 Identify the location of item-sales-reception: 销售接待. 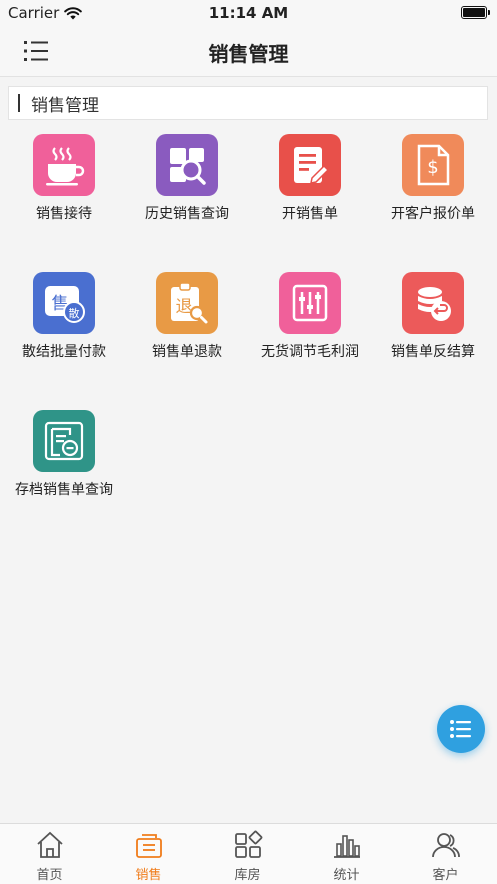
(64, 178).